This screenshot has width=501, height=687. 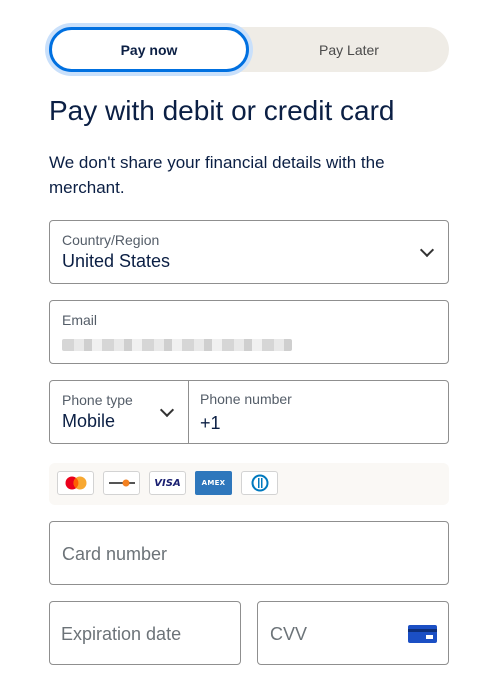 What do you see at coordinates (97, 400) in the screenshot?
I see `phone-type-label: Phone type` at bounding box center [97, 400].